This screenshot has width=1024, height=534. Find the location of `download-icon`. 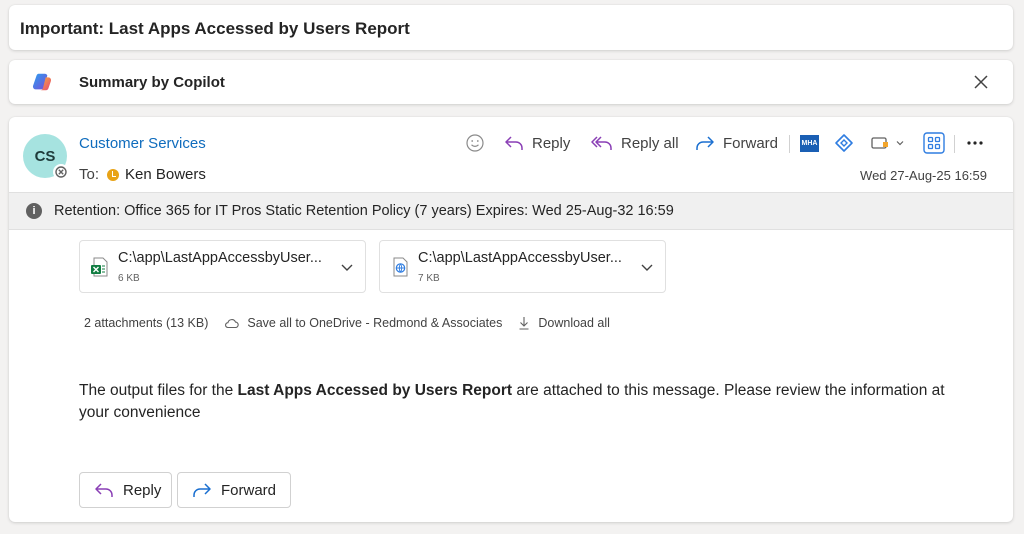

download-icon is located at coordinates (524, 323).